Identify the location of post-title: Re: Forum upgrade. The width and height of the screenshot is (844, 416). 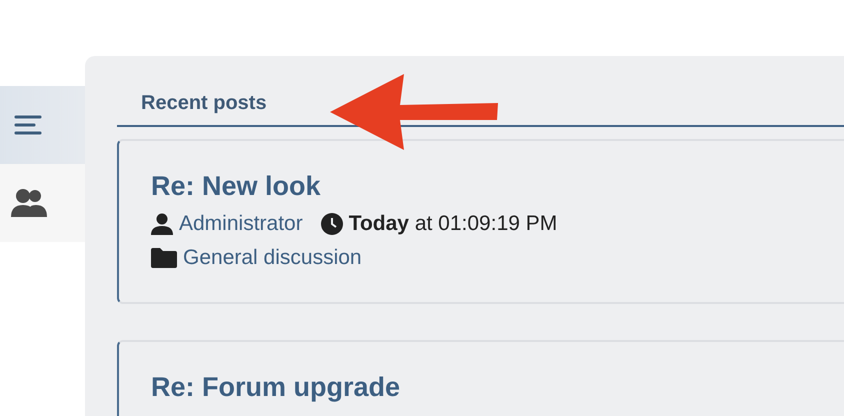
(497, 387).